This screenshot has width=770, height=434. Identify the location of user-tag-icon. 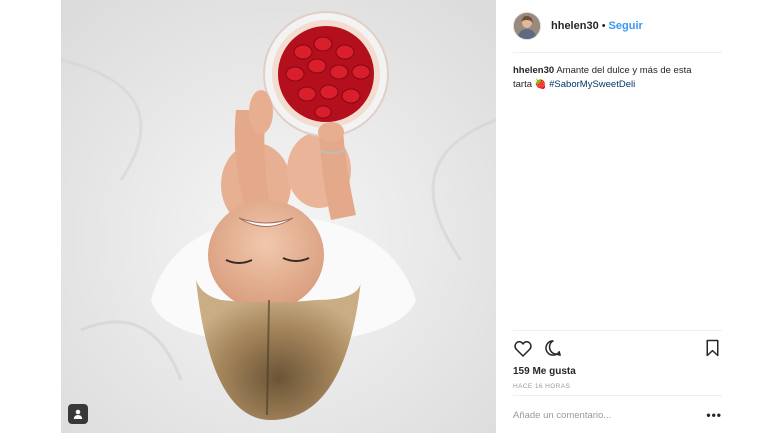
(78, 414).